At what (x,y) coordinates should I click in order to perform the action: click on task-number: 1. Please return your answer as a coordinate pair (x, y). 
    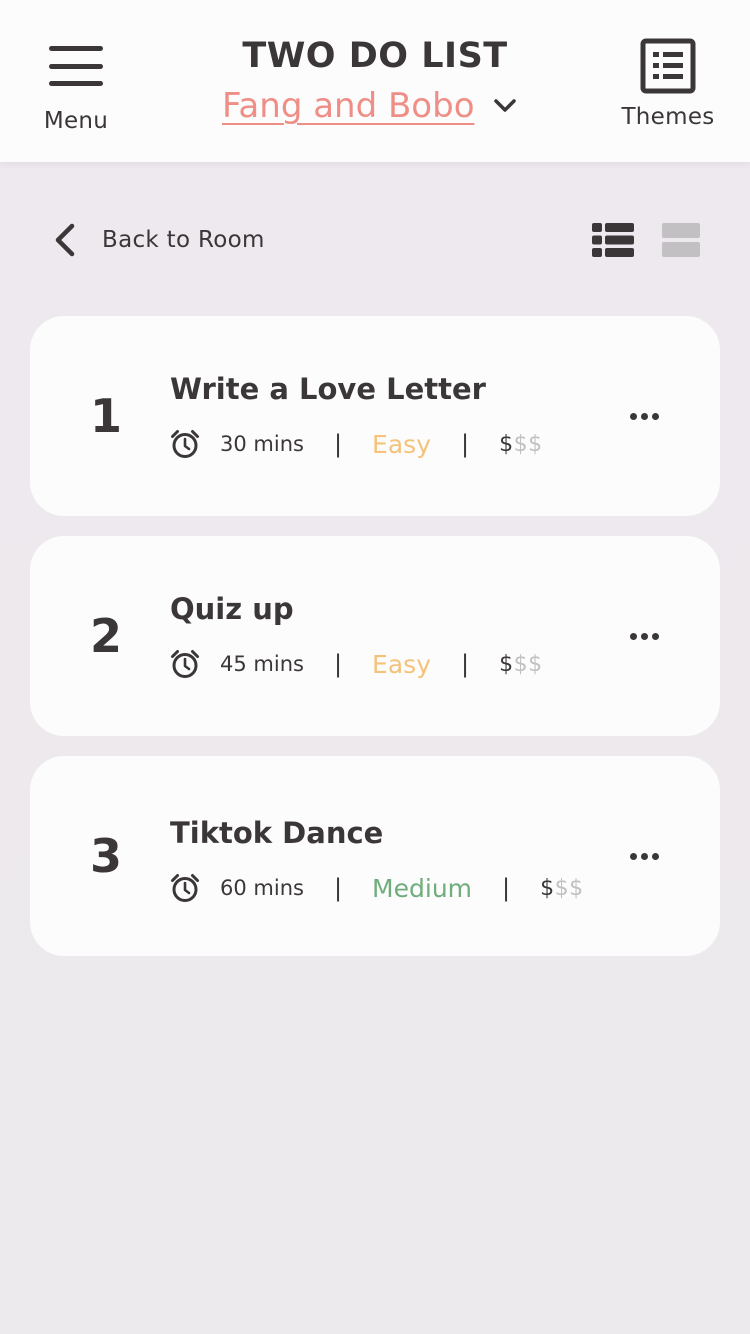
    Looking at the image, I should click on (106, 416).